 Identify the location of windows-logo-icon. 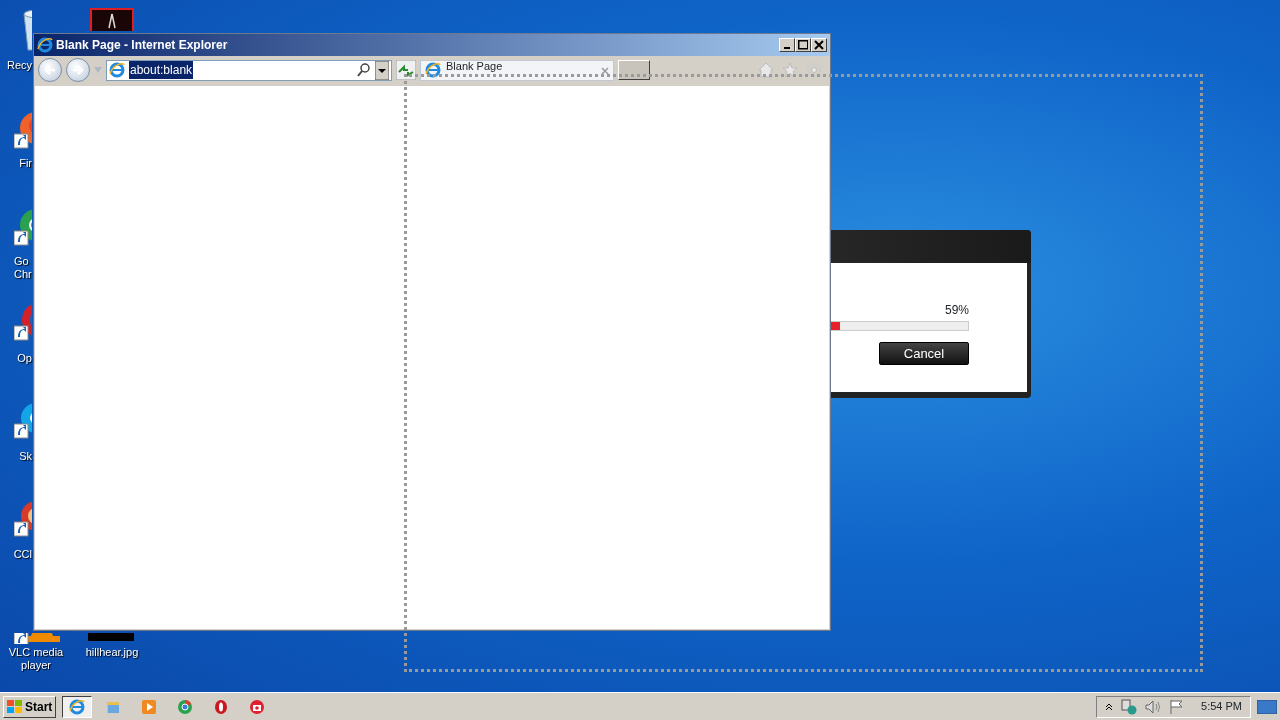
(15, 706).